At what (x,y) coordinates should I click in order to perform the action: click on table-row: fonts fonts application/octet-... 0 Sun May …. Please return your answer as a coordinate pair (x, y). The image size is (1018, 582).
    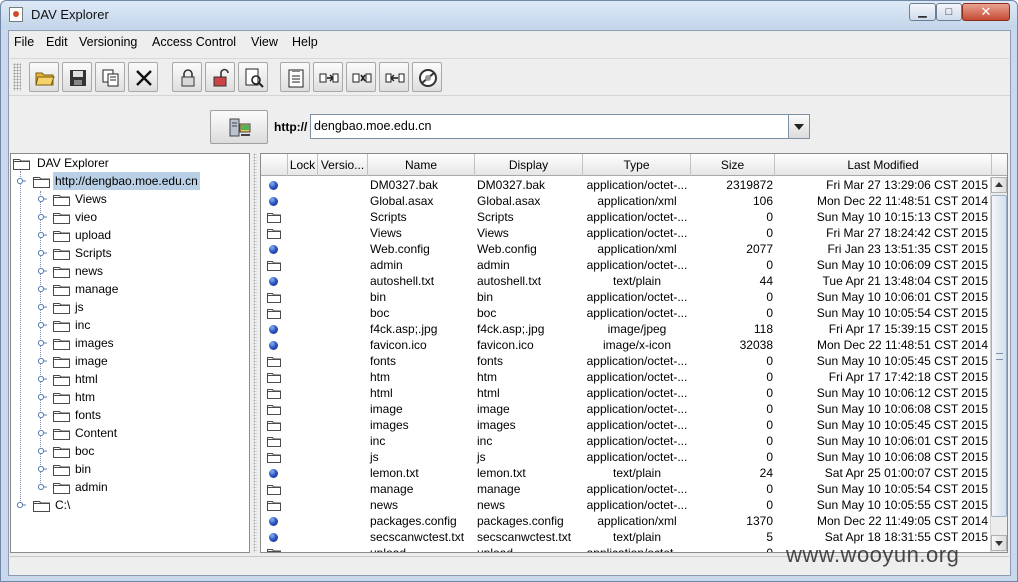
    Looking at the image, I should click on (625, 361).